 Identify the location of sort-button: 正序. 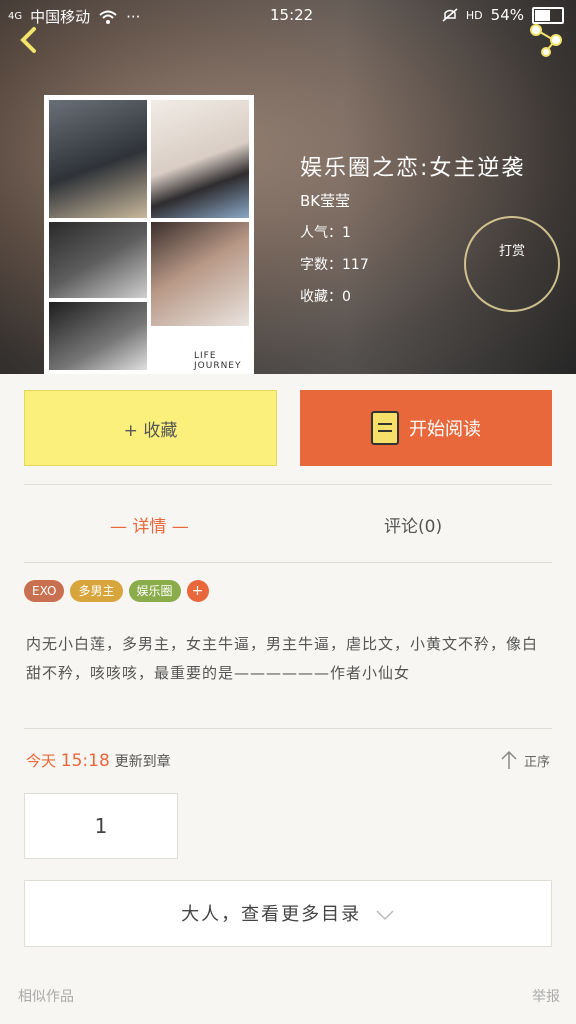
(525, 760).